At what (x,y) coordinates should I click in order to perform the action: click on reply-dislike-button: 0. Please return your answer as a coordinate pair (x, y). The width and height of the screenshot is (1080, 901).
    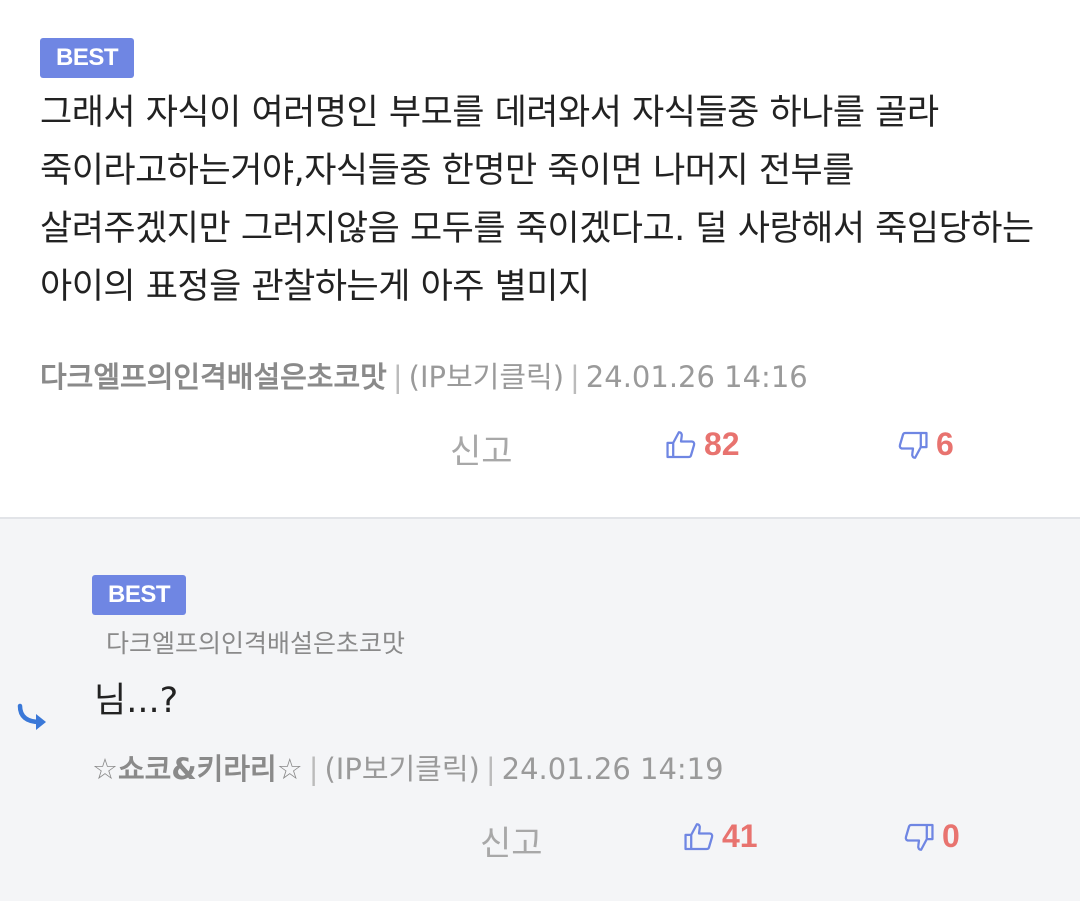
    Looking at the image, I should click on (931, 836).